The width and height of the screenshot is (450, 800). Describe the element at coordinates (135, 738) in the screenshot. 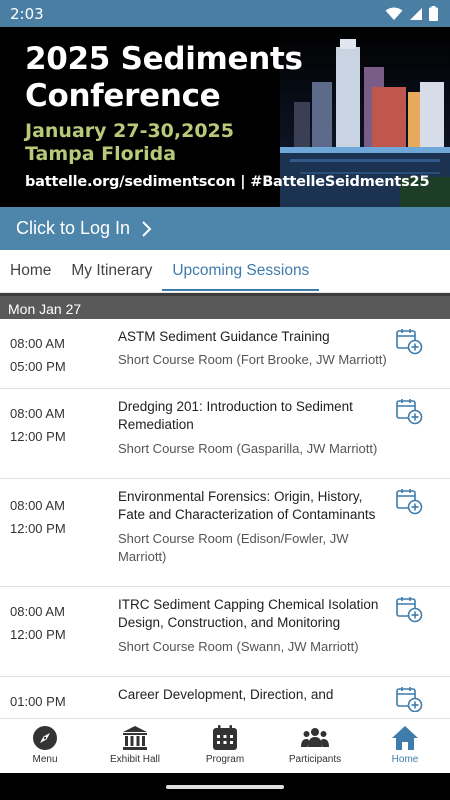

I see `building-icon` at that location.